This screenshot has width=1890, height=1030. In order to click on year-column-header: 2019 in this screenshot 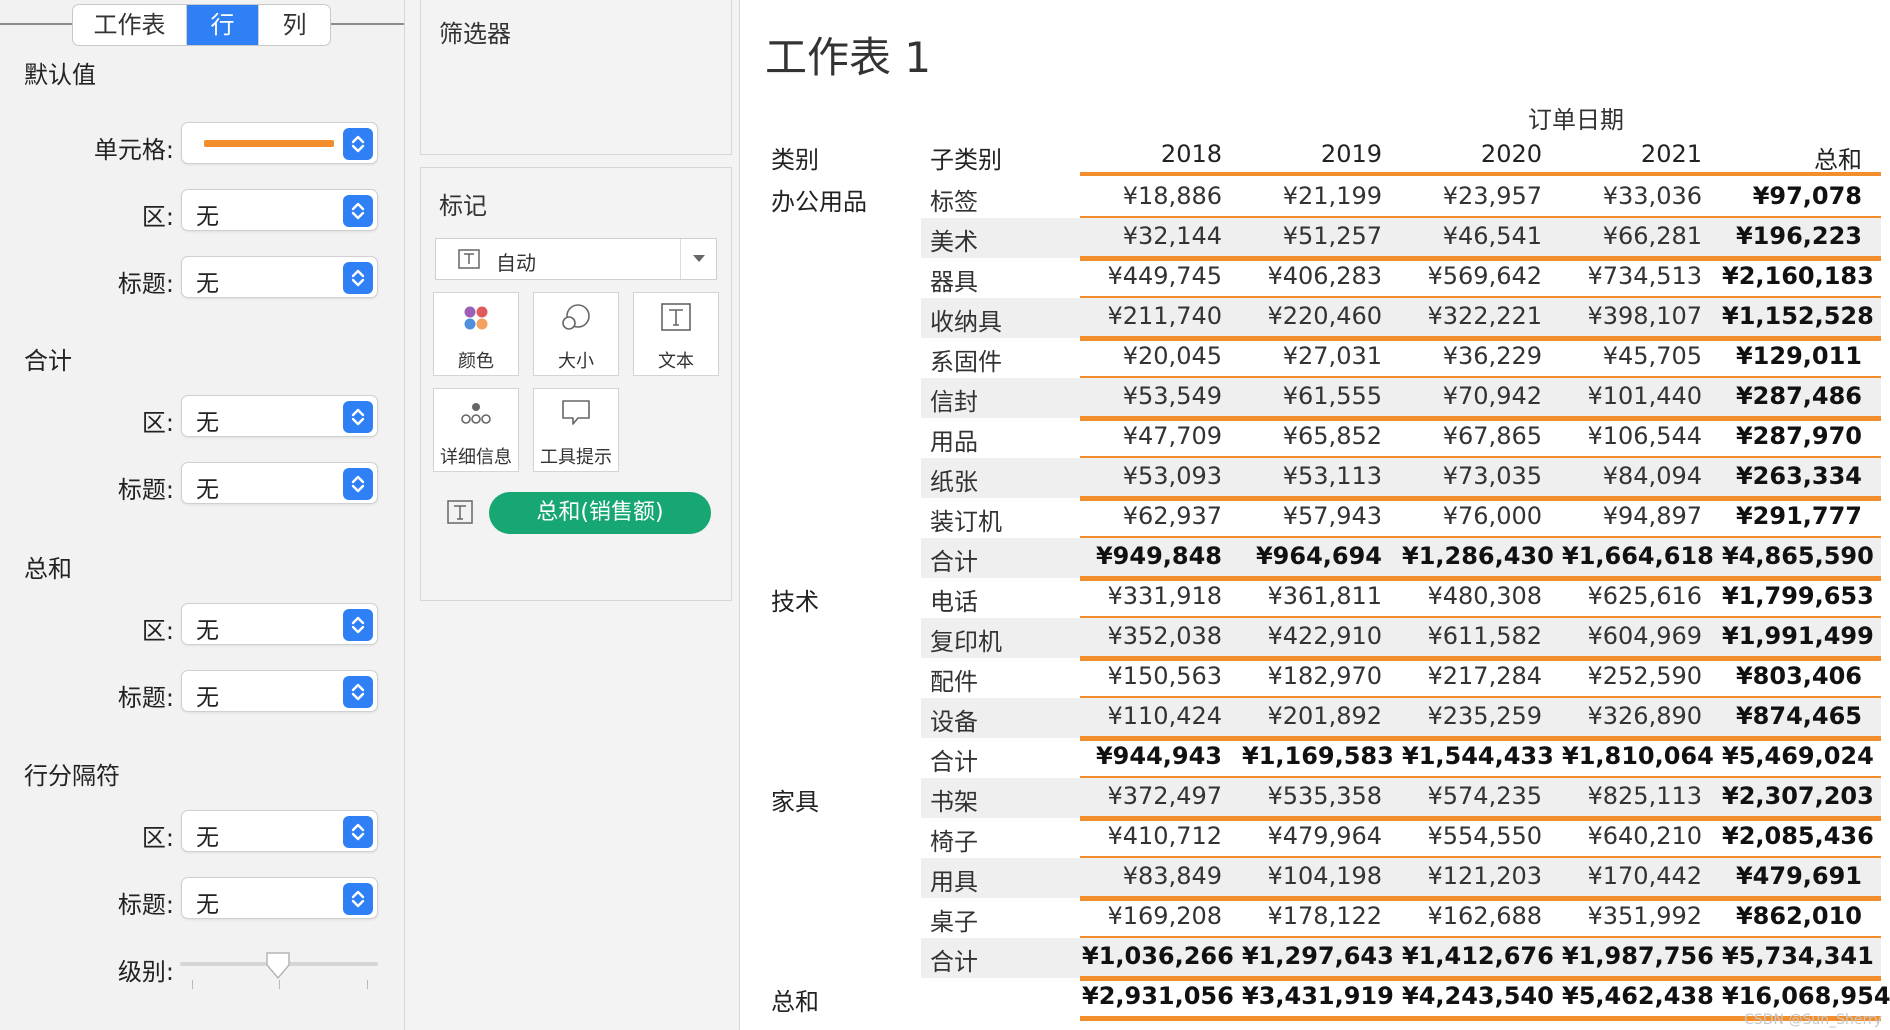, I will do `click(1351, 154)`.